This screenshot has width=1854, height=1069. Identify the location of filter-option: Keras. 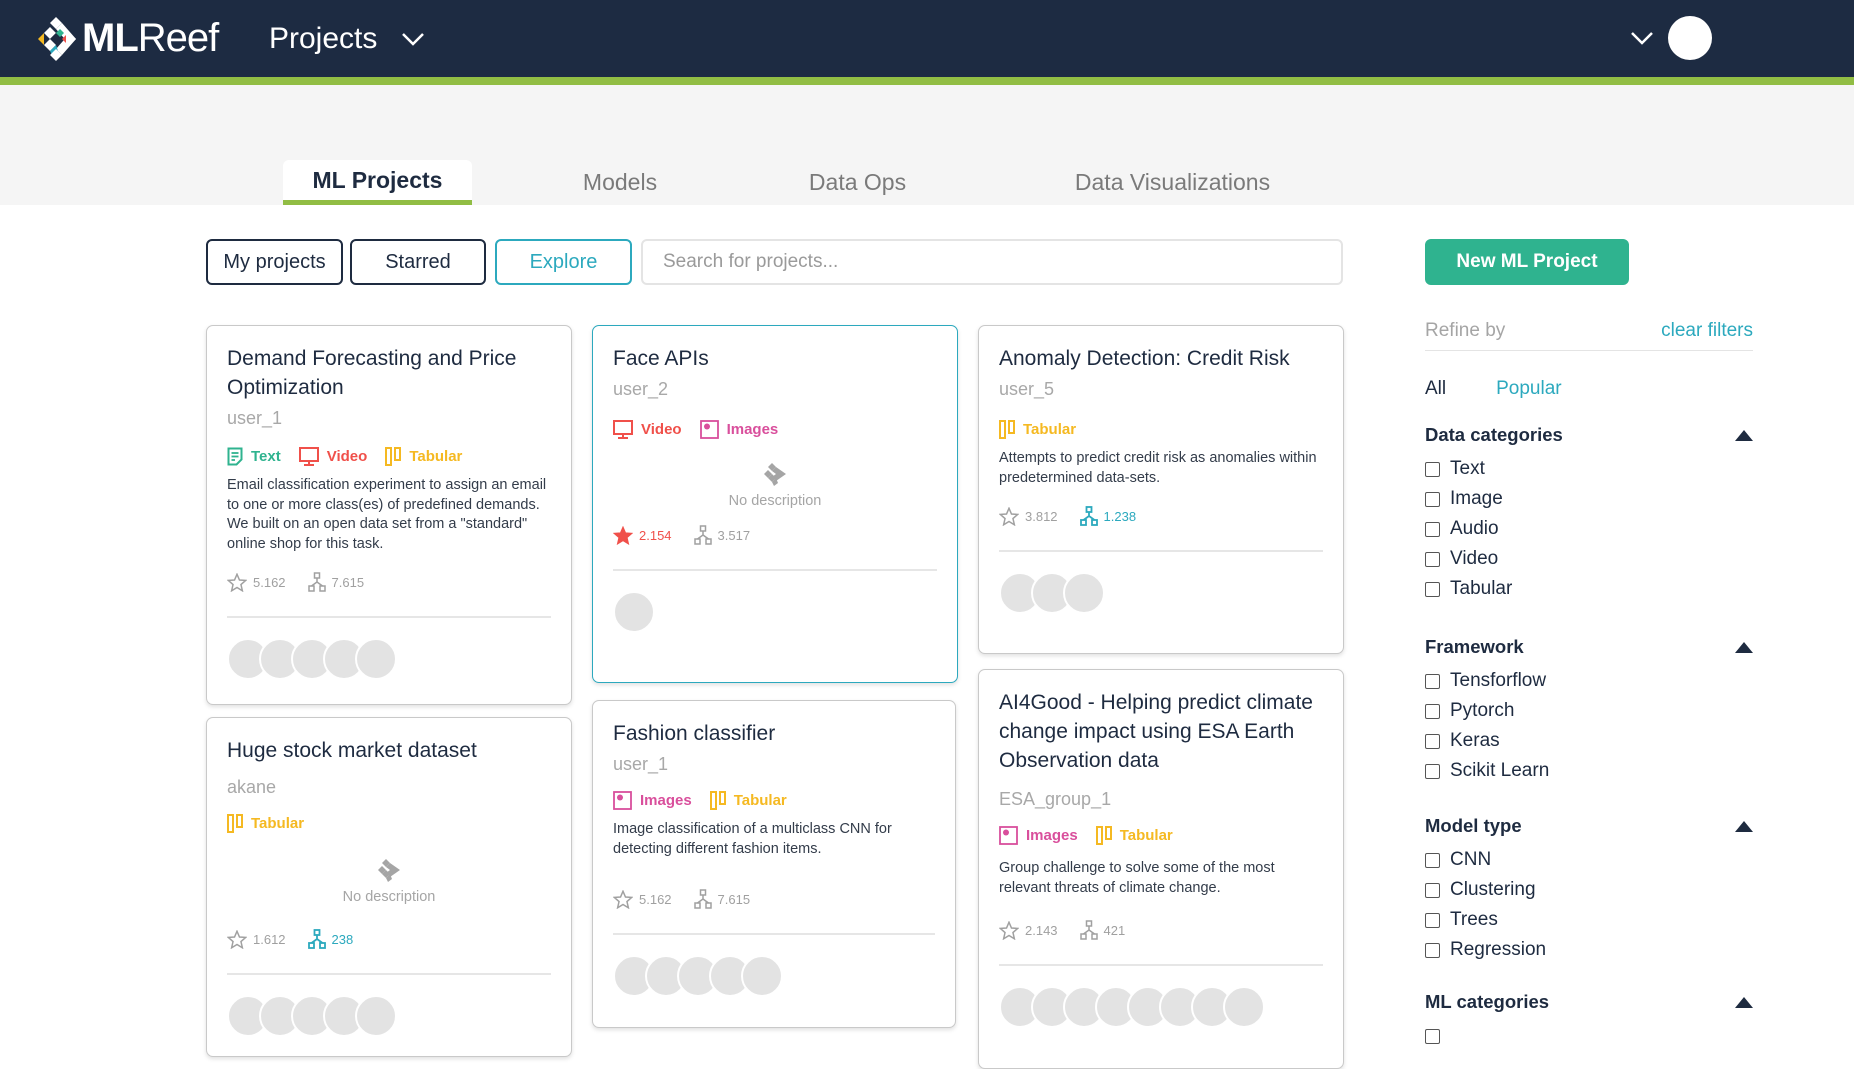
(1589, 741).